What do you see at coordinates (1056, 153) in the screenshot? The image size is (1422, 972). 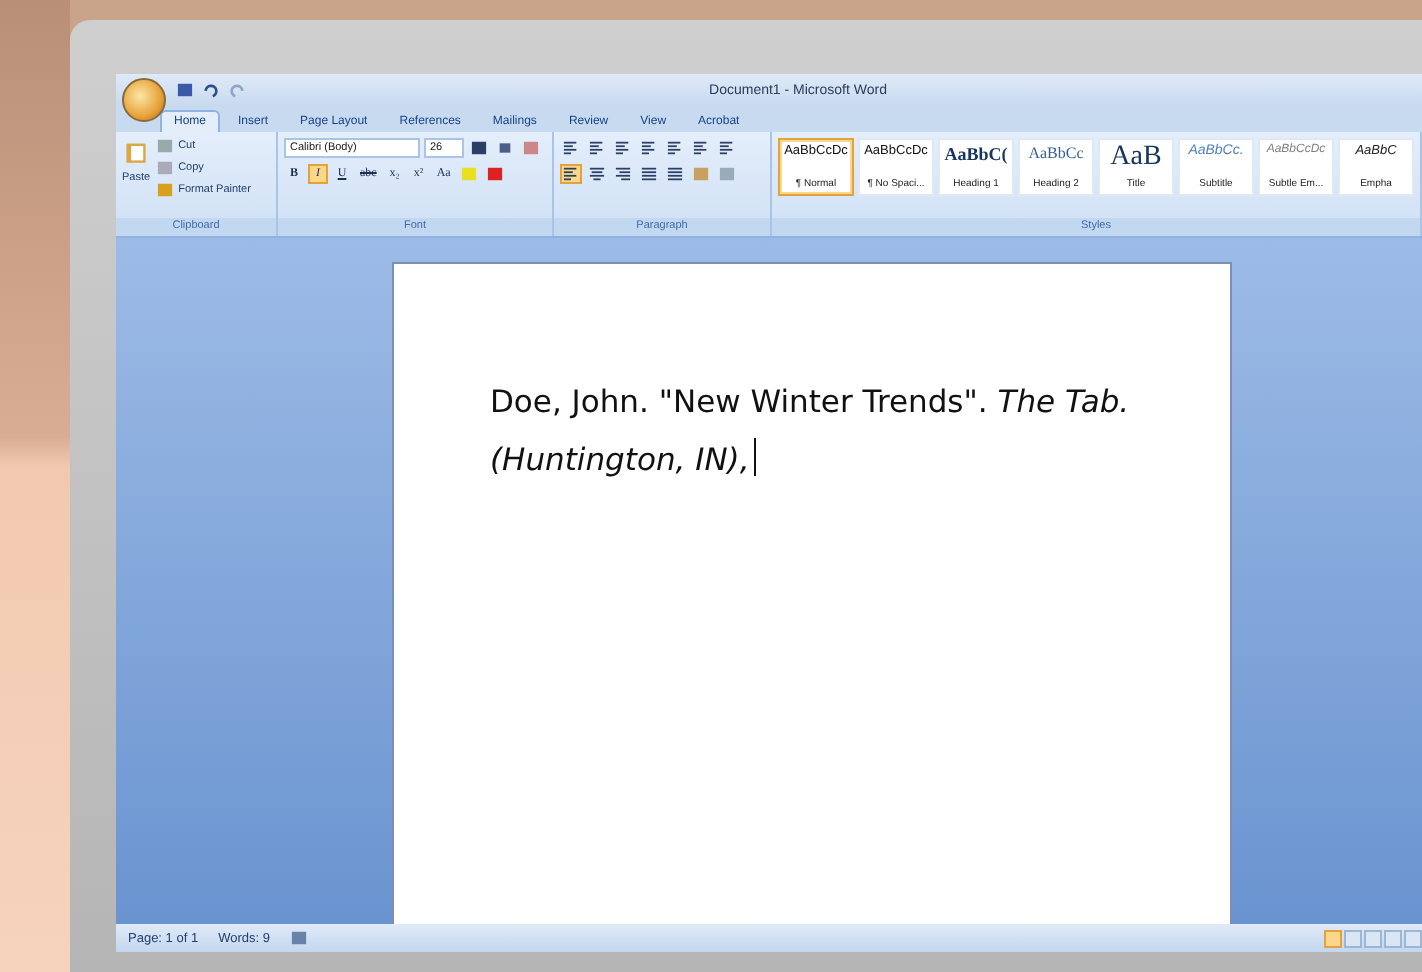 I see `style-sample: AaBbCc` at bounding box center [1056, 153].